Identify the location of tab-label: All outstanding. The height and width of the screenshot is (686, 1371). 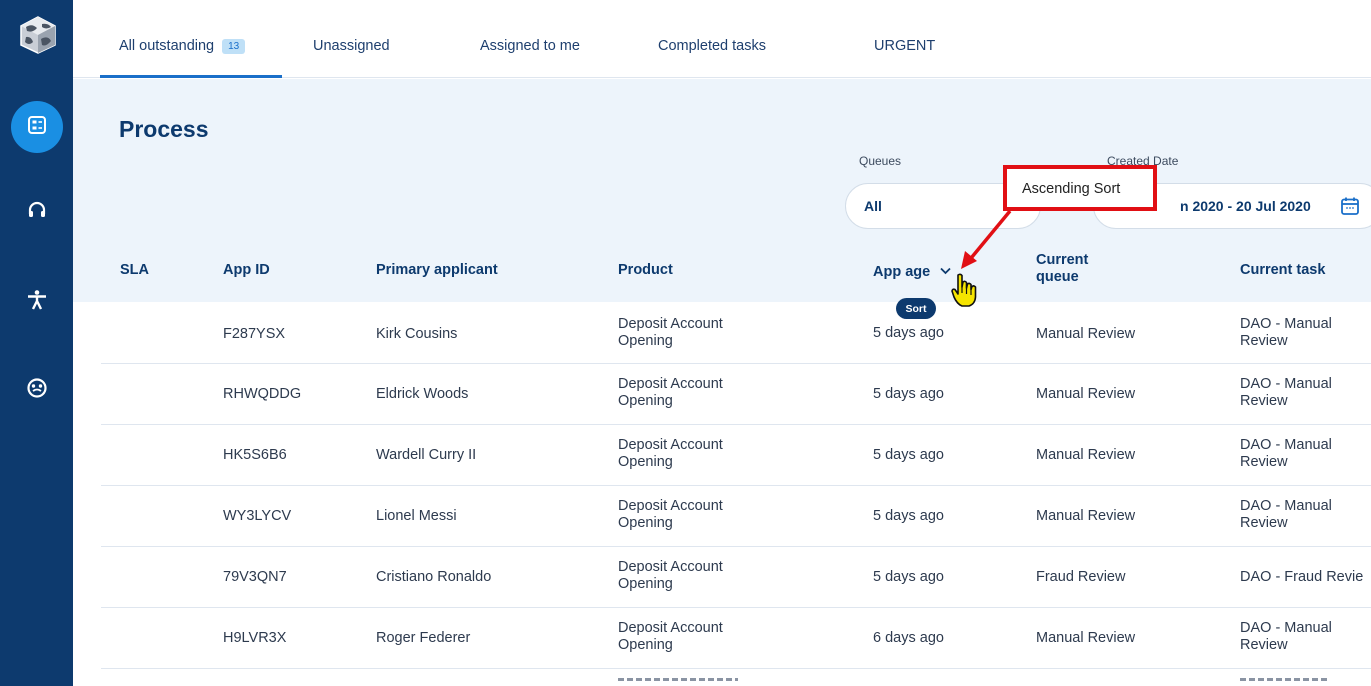
(167, 46).